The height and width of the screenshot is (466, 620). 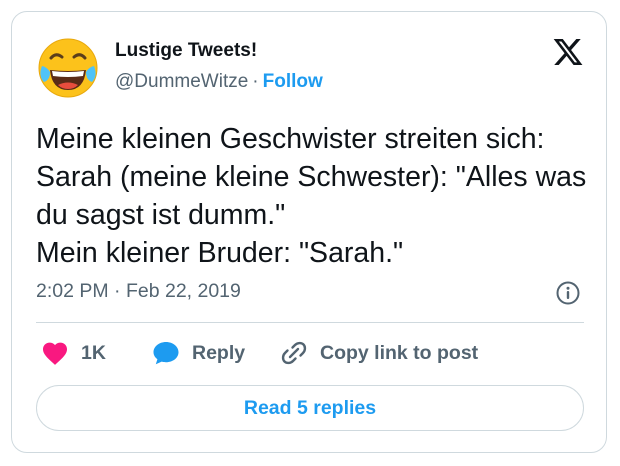 I want to click on info-icon, so click(x=568, y=293).